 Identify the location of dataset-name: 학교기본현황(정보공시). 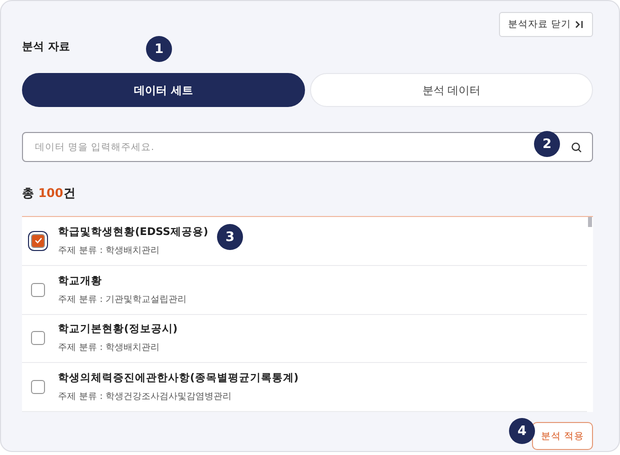
(118, 329).